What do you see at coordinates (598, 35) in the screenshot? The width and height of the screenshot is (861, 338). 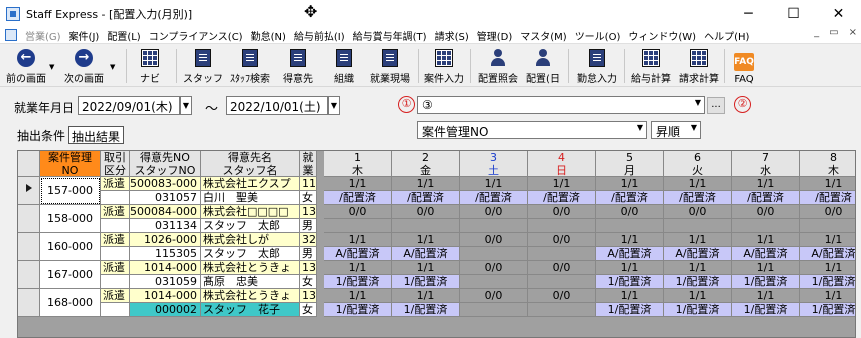 I see `menu-tools: ツール(O)` at bounding box center [598, 35].